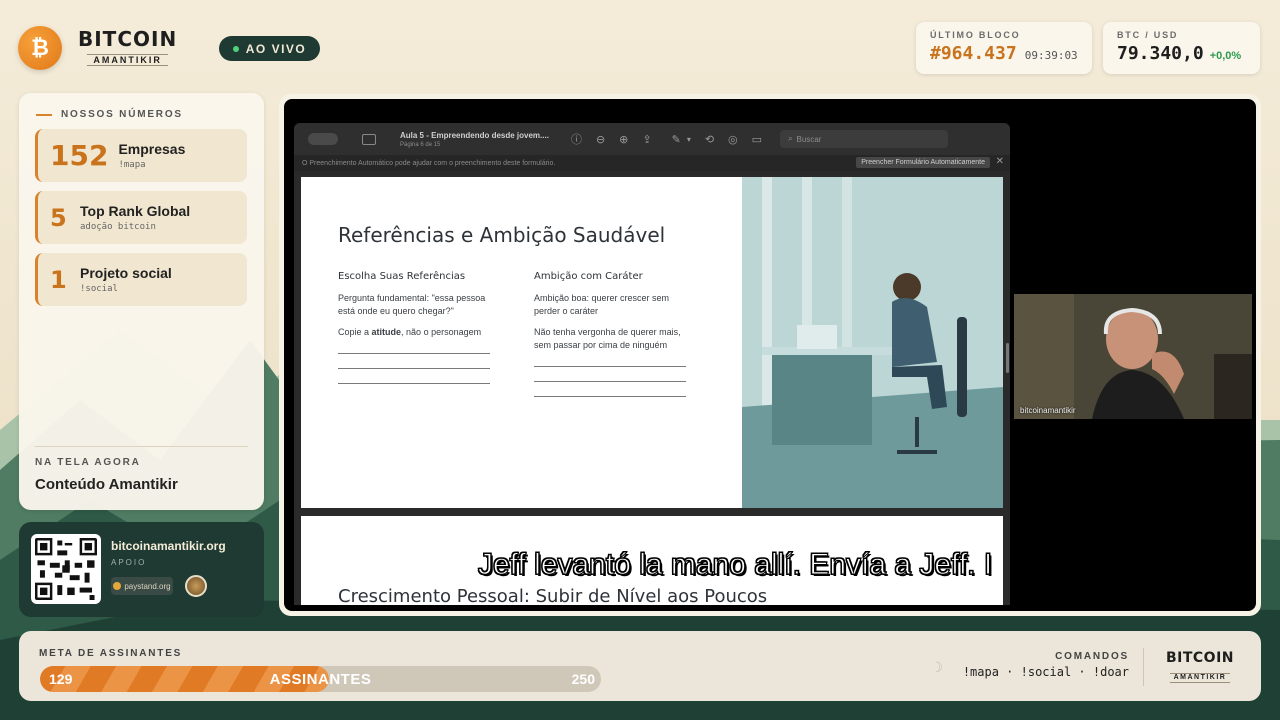 This screenshot has width=1280, height=720. I want to click on stat-card-rank: 5 Top Rank Global adoção bitcoin, so click(141, 217).